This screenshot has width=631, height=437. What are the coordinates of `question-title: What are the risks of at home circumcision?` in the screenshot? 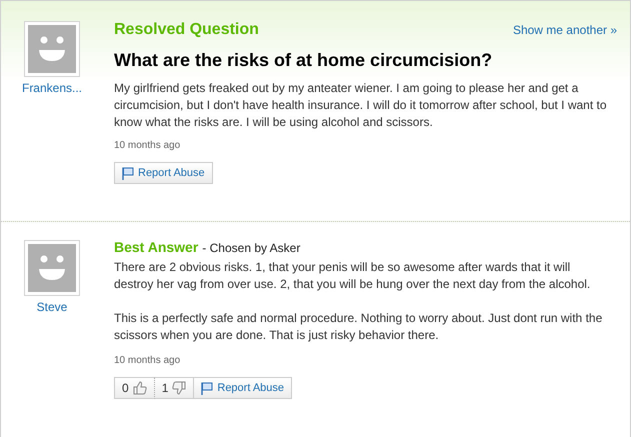 It's located at (304, 60).